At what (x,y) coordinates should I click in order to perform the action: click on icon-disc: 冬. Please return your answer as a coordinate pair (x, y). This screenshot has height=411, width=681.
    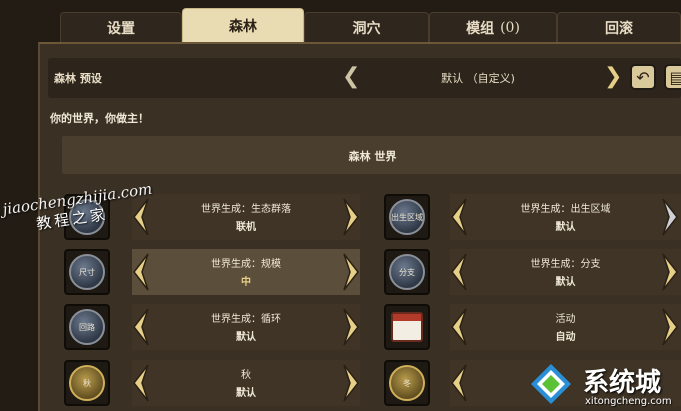
    Looking at the image, I should click on (407, 383).